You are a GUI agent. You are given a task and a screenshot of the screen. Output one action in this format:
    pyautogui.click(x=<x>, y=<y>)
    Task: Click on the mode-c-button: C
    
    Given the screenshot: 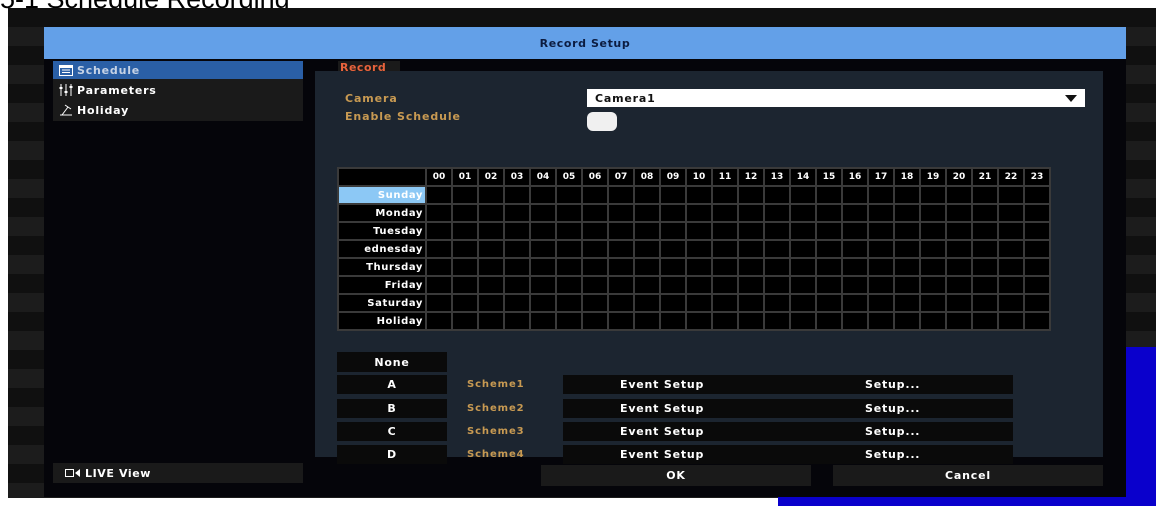 What is the action you would take?
    pyautogui.click(x=392, y=431)
    